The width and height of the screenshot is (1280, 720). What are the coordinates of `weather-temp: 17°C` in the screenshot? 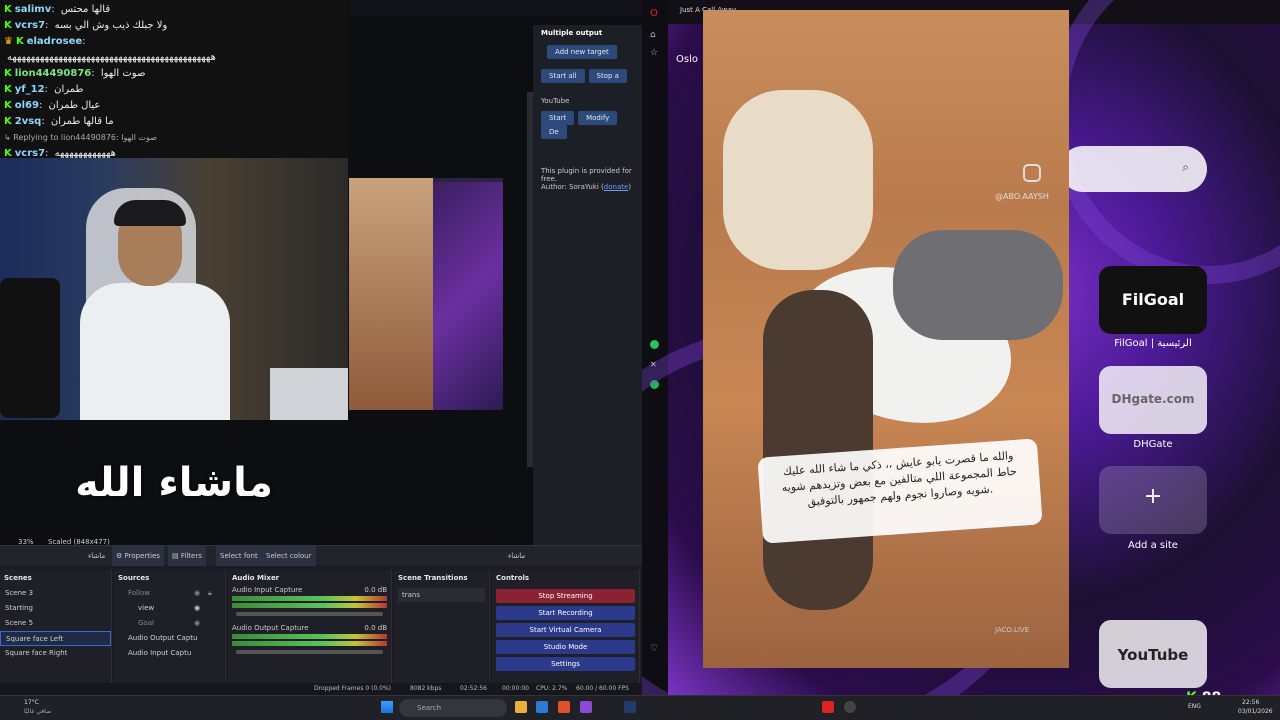 It's located at (31, 702).